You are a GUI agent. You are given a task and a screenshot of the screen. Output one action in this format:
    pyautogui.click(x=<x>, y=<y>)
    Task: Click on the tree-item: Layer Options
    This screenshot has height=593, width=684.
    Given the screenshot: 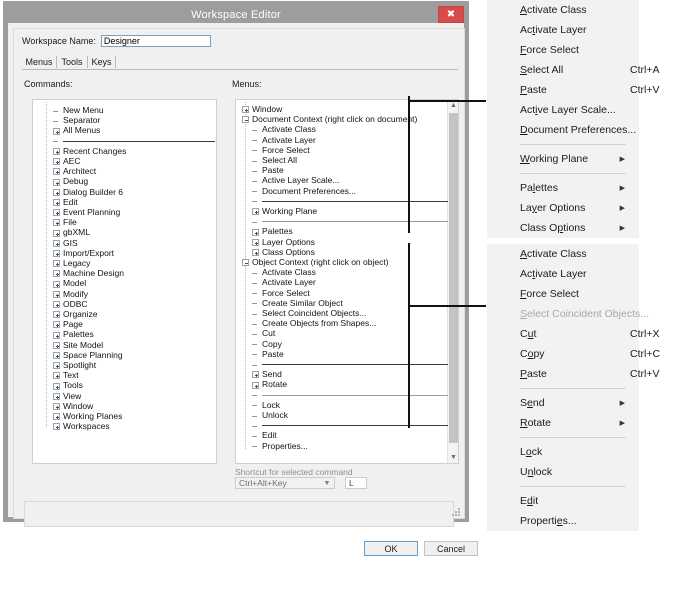 What is the action you would take?
    pyautogui.click(x=347, y=242)
    